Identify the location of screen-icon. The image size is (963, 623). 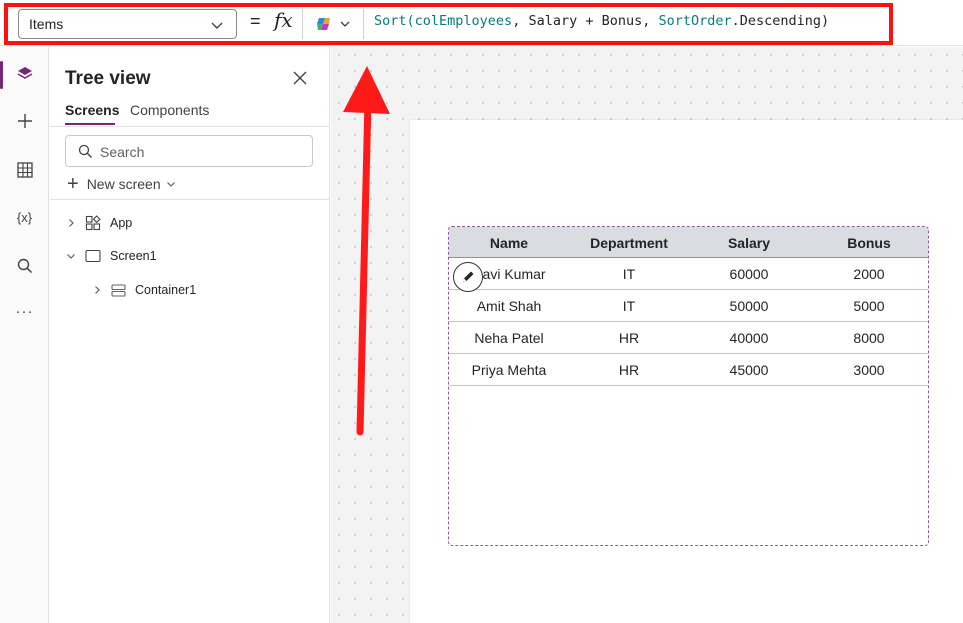
(93, 256).